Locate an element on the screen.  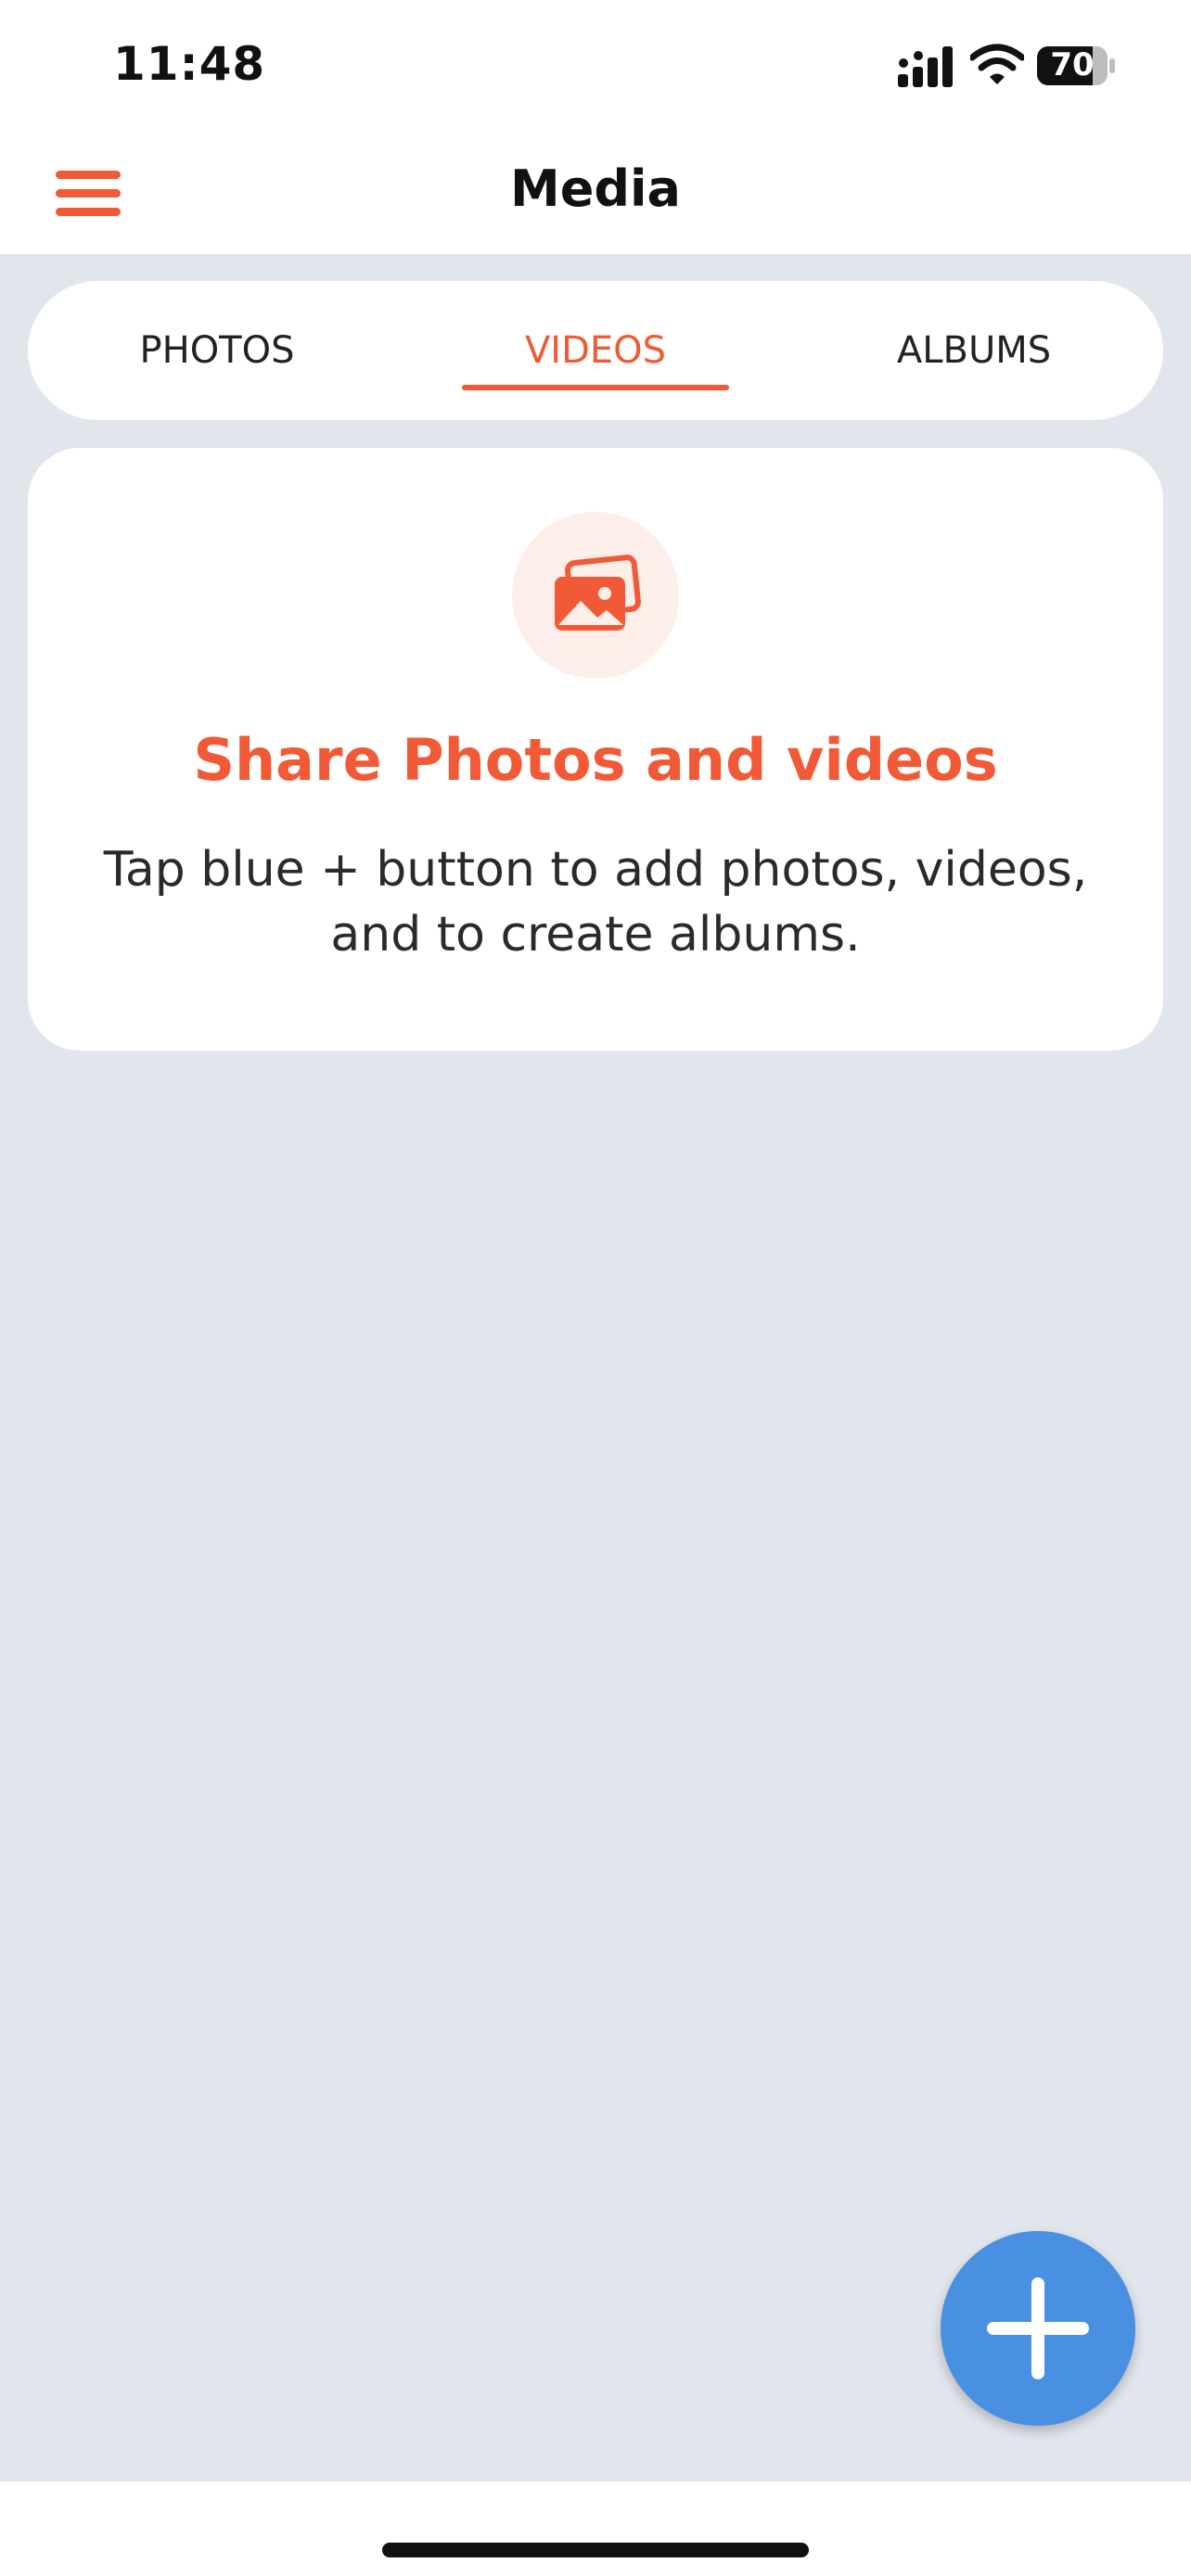
header: Media is located at coordinates (595, 196).